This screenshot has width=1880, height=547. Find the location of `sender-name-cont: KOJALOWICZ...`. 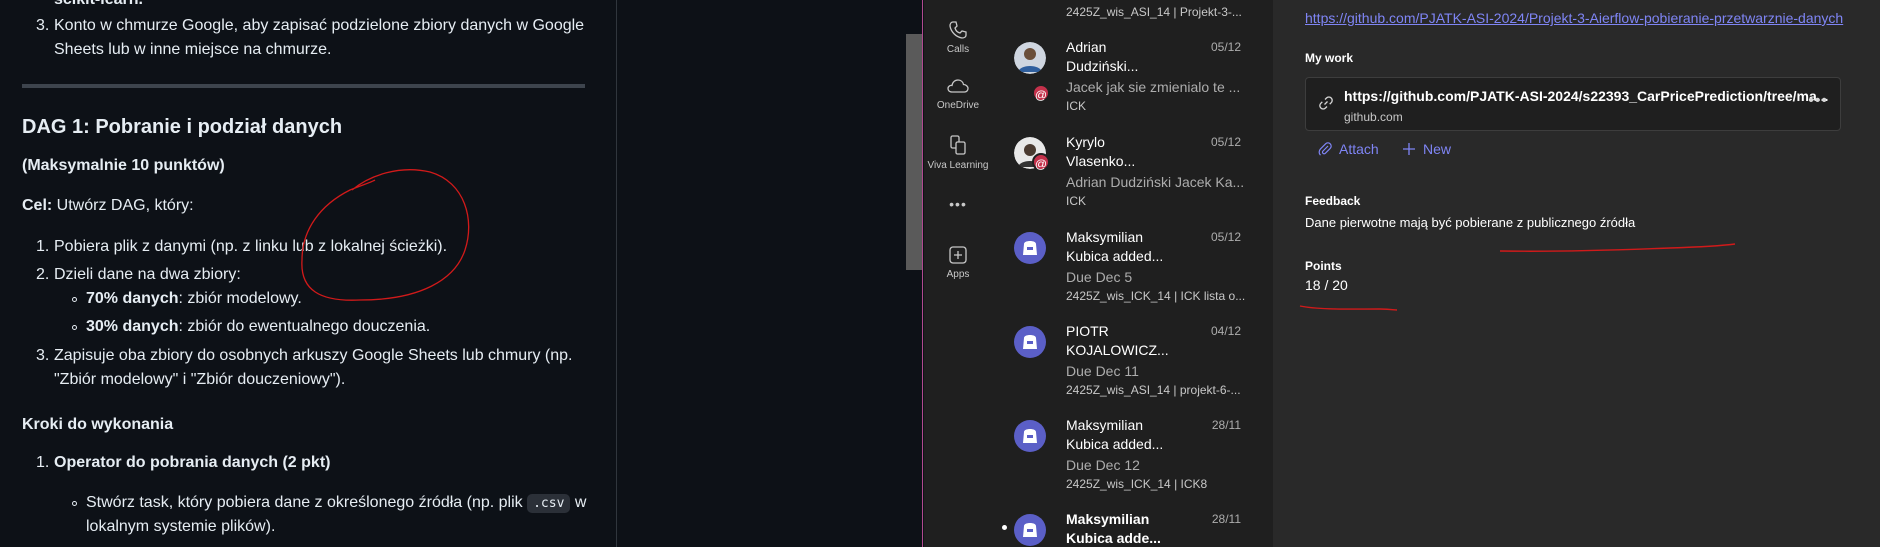

sender-name-cont: KOJALOWICZ... is located at coordinates (1117, 350).